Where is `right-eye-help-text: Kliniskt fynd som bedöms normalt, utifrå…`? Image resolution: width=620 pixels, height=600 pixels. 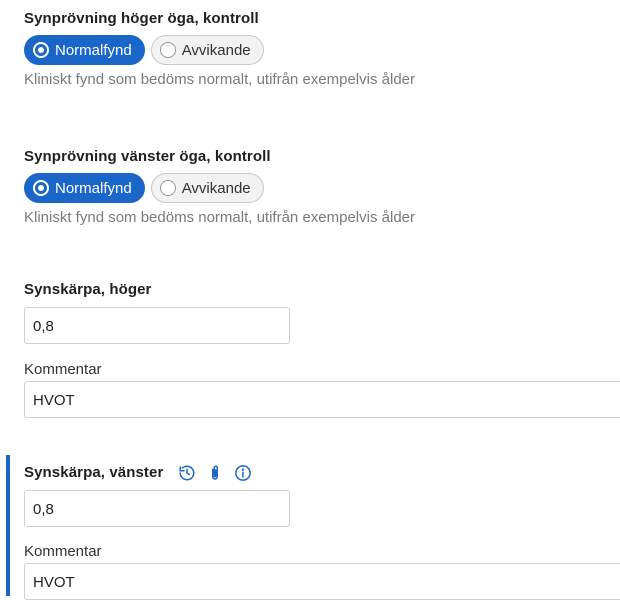
right-eye-help-text: Kliniskt fynd som bedöms normalt, utifrå… is located at coordinates (219, 79).